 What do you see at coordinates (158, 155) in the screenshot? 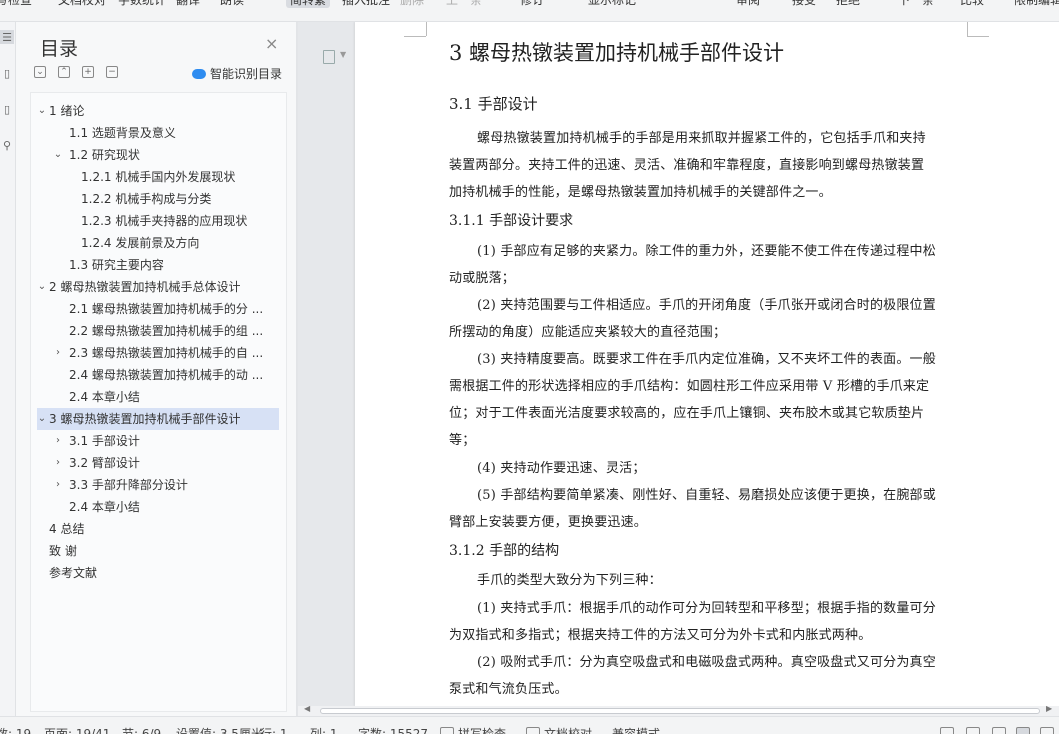
I see `toc-item: ⌄ 1.2 研究现状` at bounding box center [158, 155].